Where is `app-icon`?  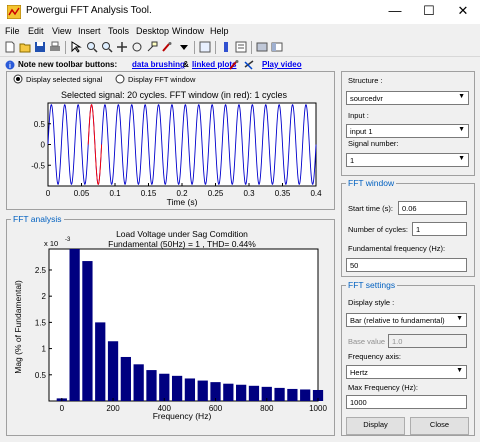
app-icon is located at coordinates (14, 12).